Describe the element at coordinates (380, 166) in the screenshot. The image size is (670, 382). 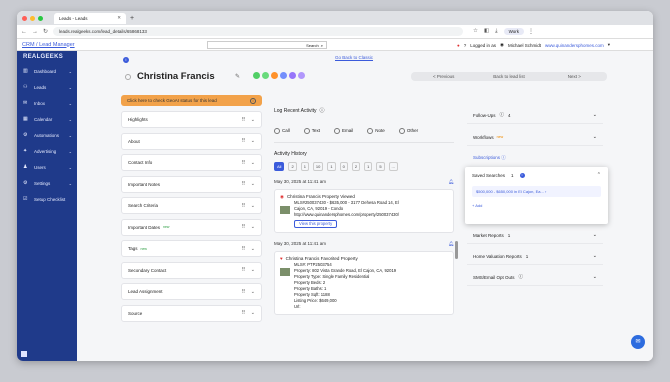
I see `activity-filter: 5` at that location.